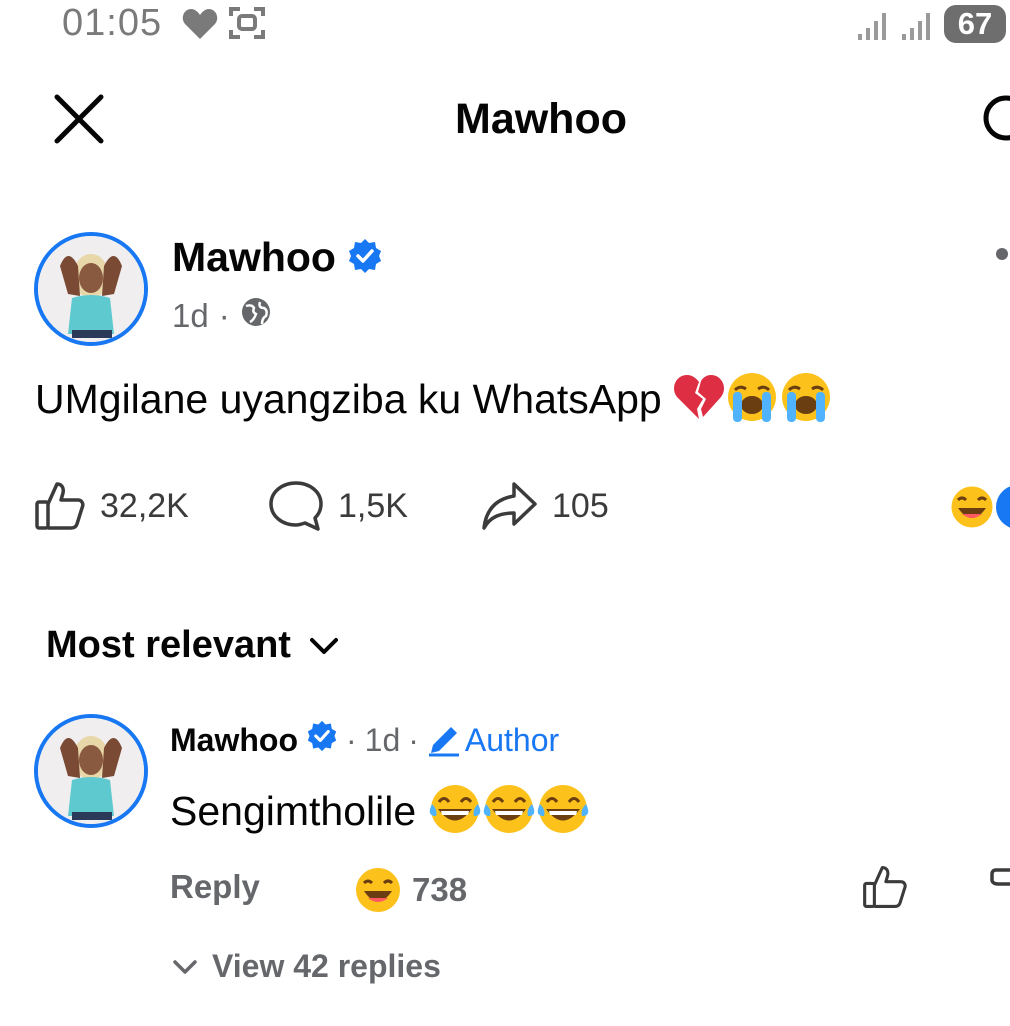  I want to click on comment-text: Sengimtholile, so click(380, 814).